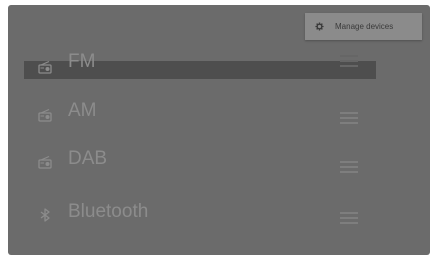 The image size is (433, 260). Describe the element at coordinates (82, 110) in the screenshot. I see `source-label-am: AM` at that location.